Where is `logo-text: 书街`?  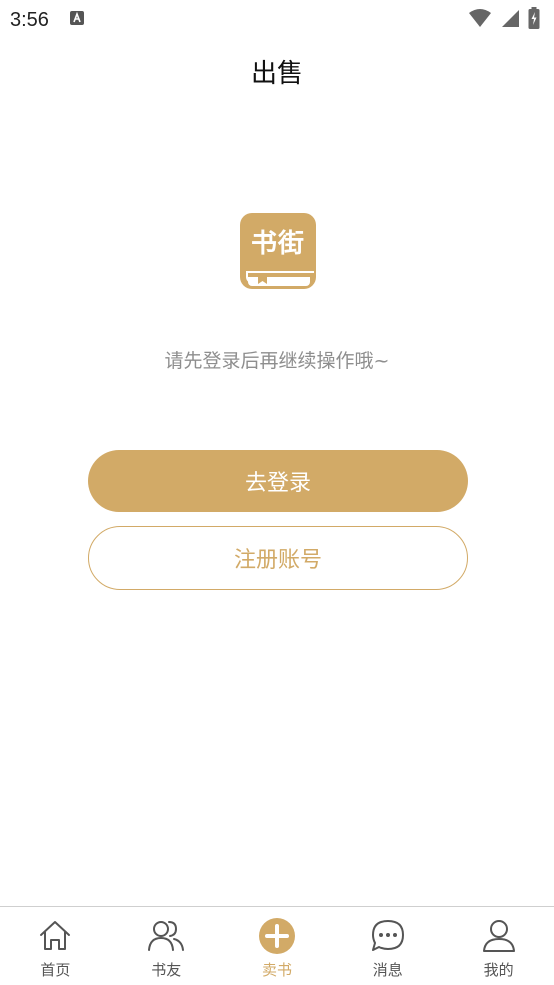 logo-text: 书街 is located at coordinates (277, 244).